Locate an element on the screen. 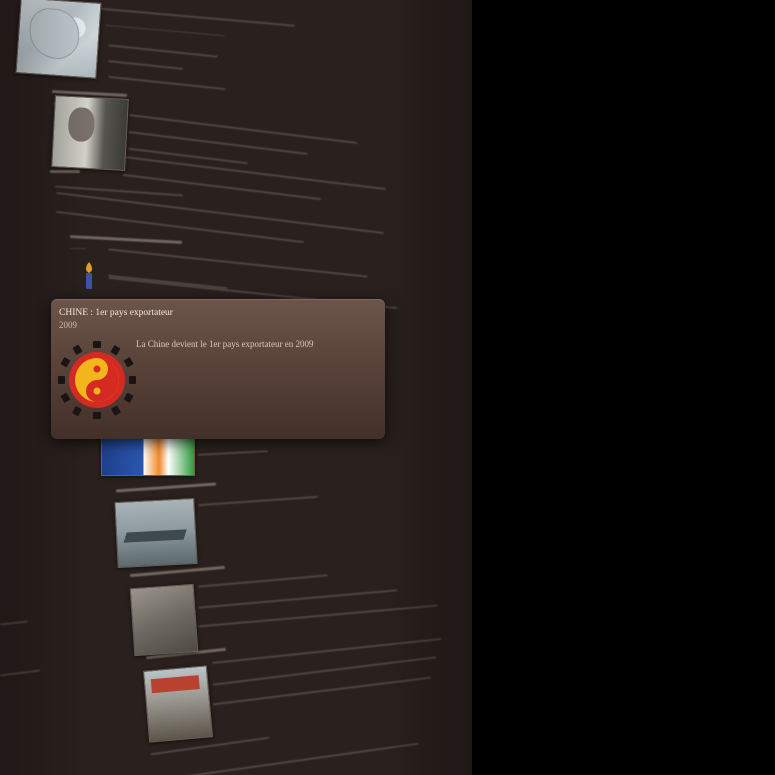 The width and height of the screenshot is (775, 775). portrait-thumbnail-icon is located at coordinates (90, 133).